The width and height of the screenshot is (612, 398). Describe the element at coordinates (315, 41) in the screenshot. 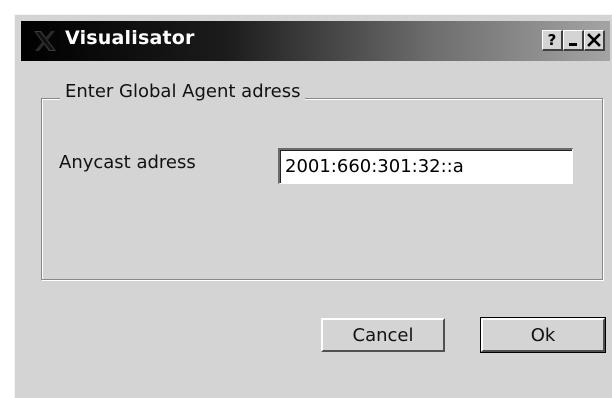

I see `title-bar: Visualisator ?` at that location.